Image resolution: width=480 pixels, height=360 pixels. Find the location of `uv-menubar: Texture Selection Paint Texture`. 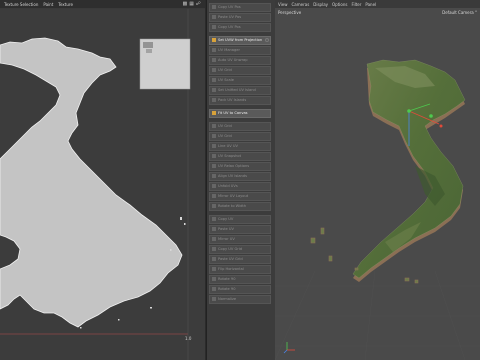

uv-menubar: Texture Selection Paint Texture is located at coordinates (102, 4).